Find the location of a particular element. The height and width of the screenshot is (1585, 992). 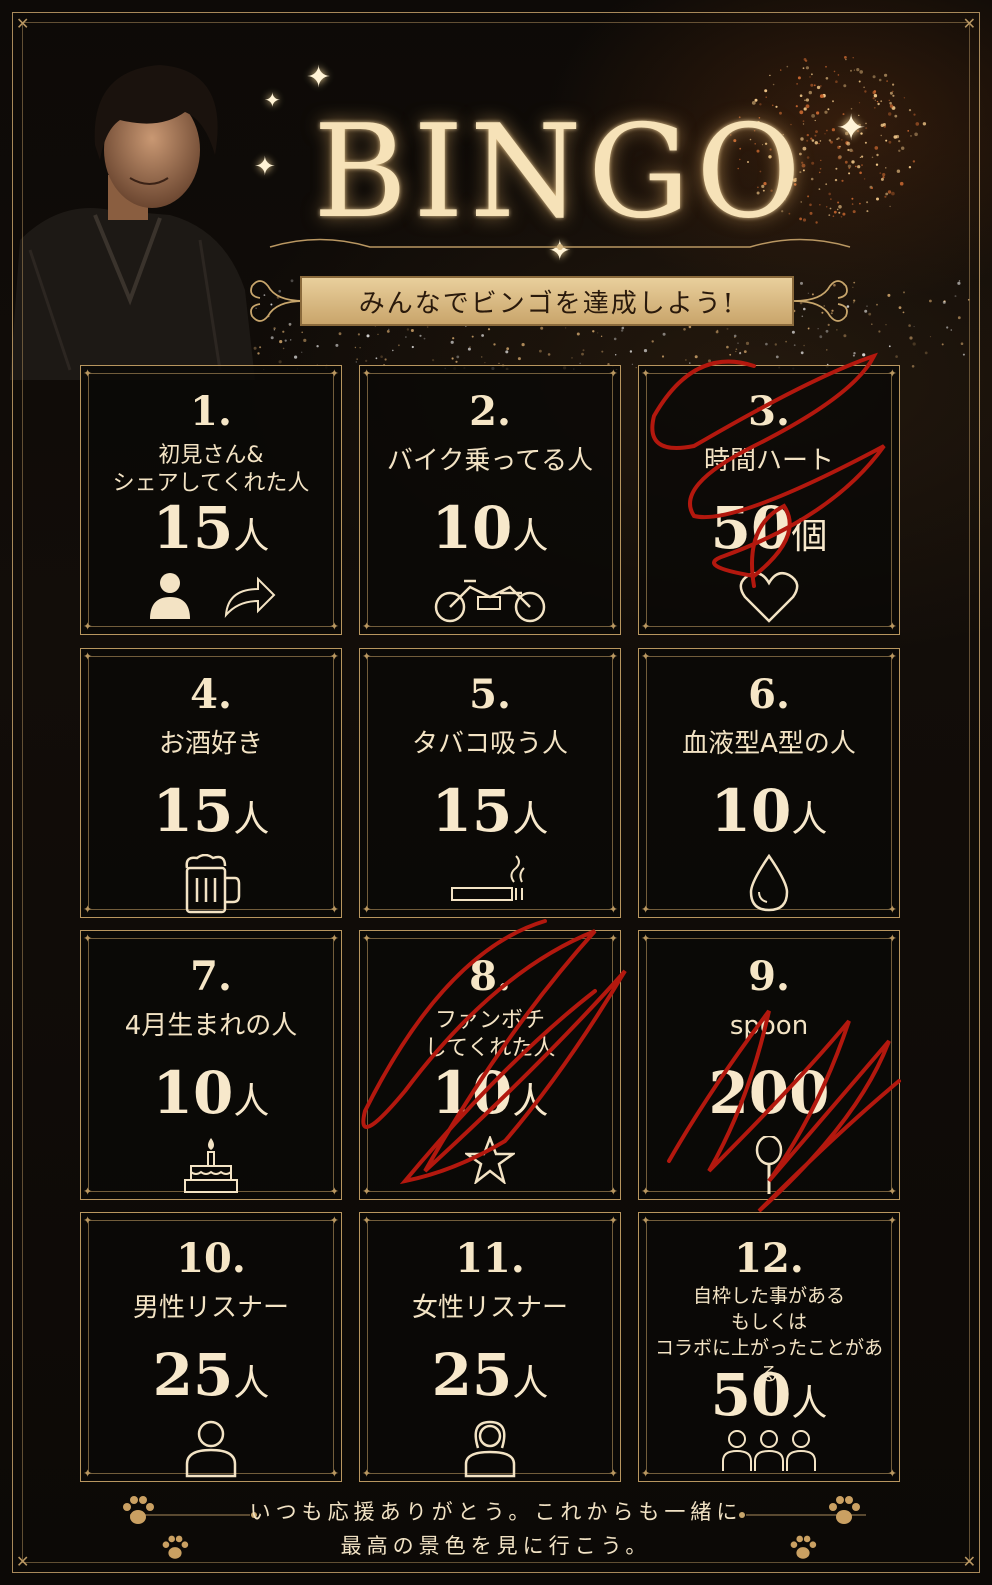

female-user-icon is located at coordinates (490, 1450).